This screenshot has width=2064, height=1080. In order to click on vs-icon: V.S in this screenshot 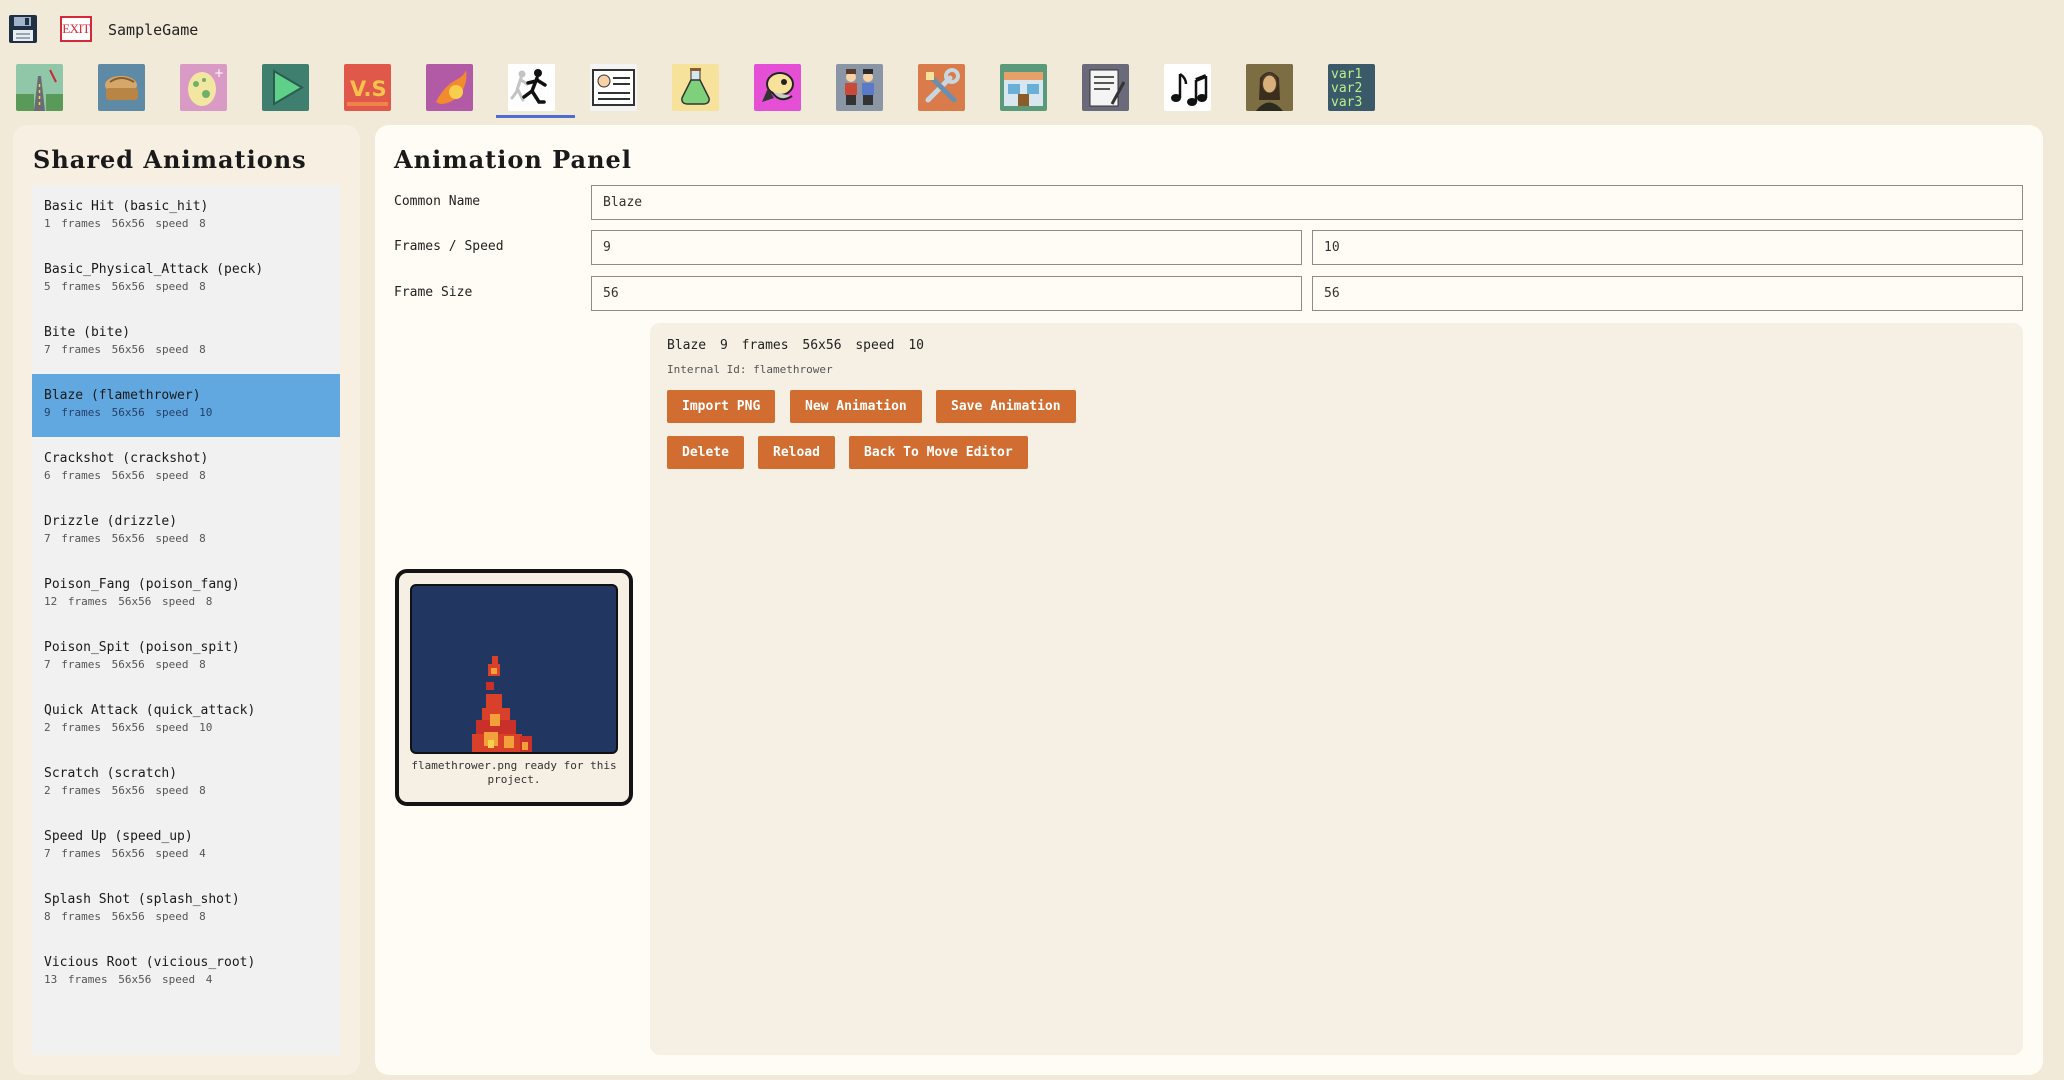, I will do `click(367, 87)`.